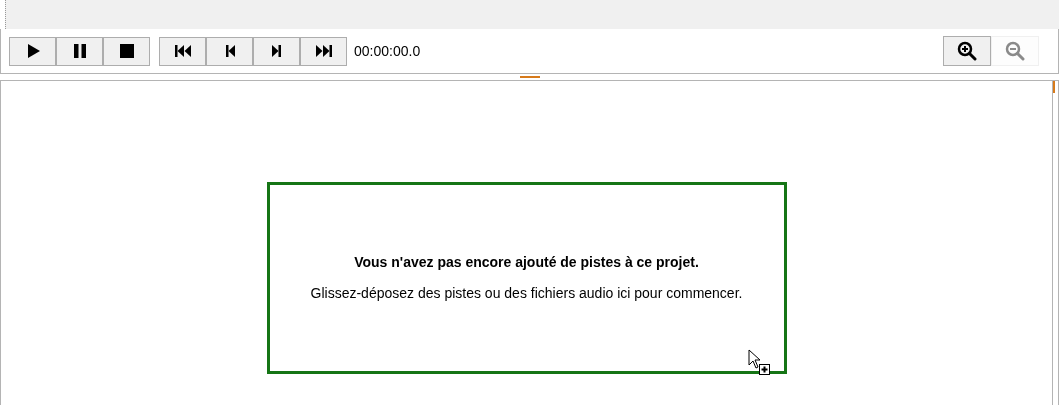  I want to click on time-display: 00:00:00.0, so click(387, 51).